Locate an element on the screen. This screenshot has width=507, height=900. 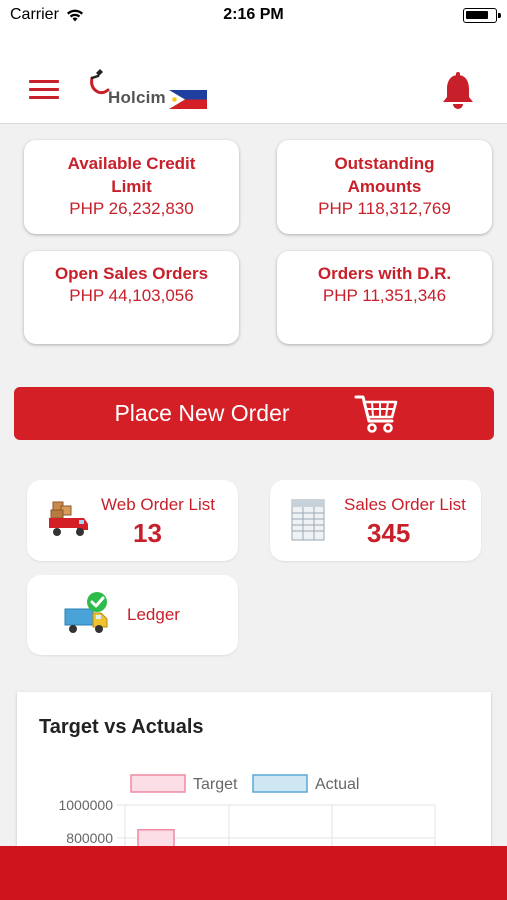
holcim-logo: Holcim is located at coordinates (148, 90).